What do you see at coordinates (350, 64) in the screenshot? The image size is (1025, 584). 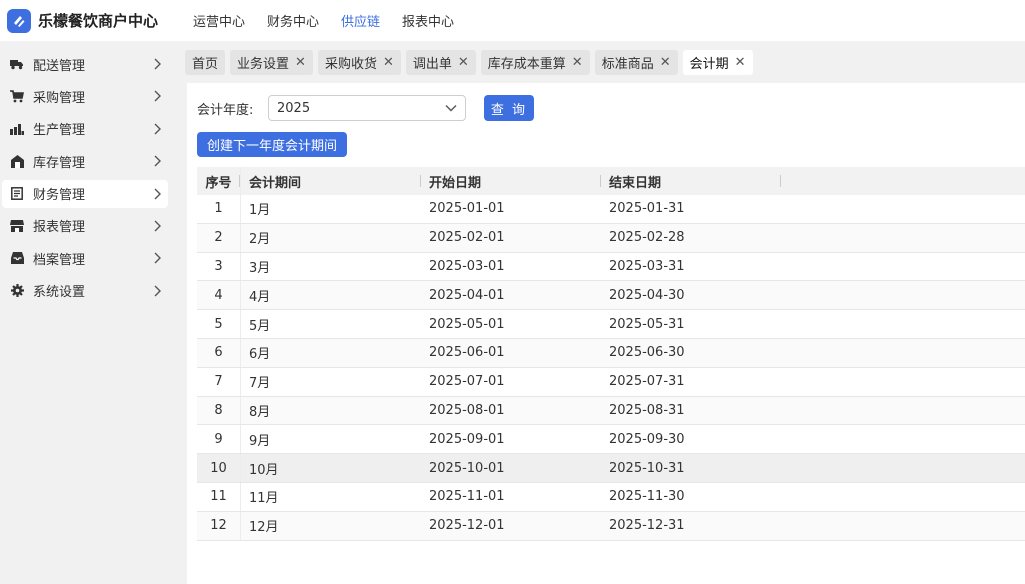 I see `tab-label: 采购收货` at bounding box center [350, 64].